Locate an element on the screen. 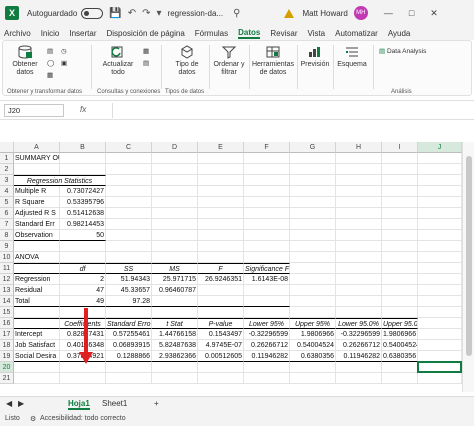 The image size is (474, 426). cell-d8 is located at coordinates (175, 235).